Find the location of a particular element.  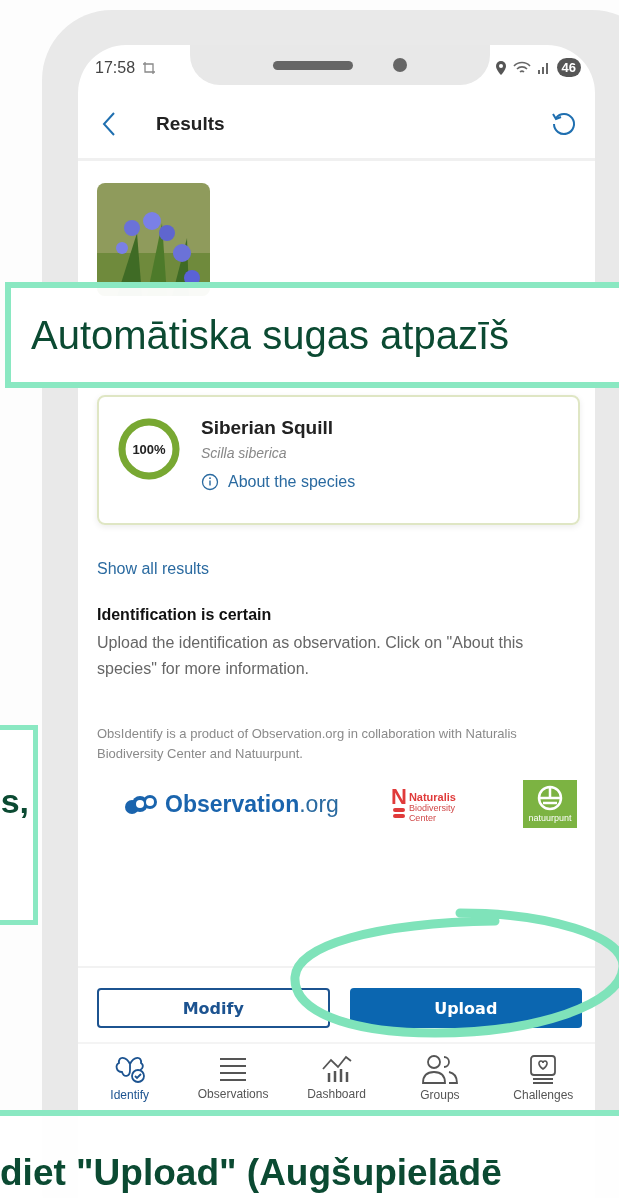

show-all-results-link: Show all results is located at coordinates (153, 569).